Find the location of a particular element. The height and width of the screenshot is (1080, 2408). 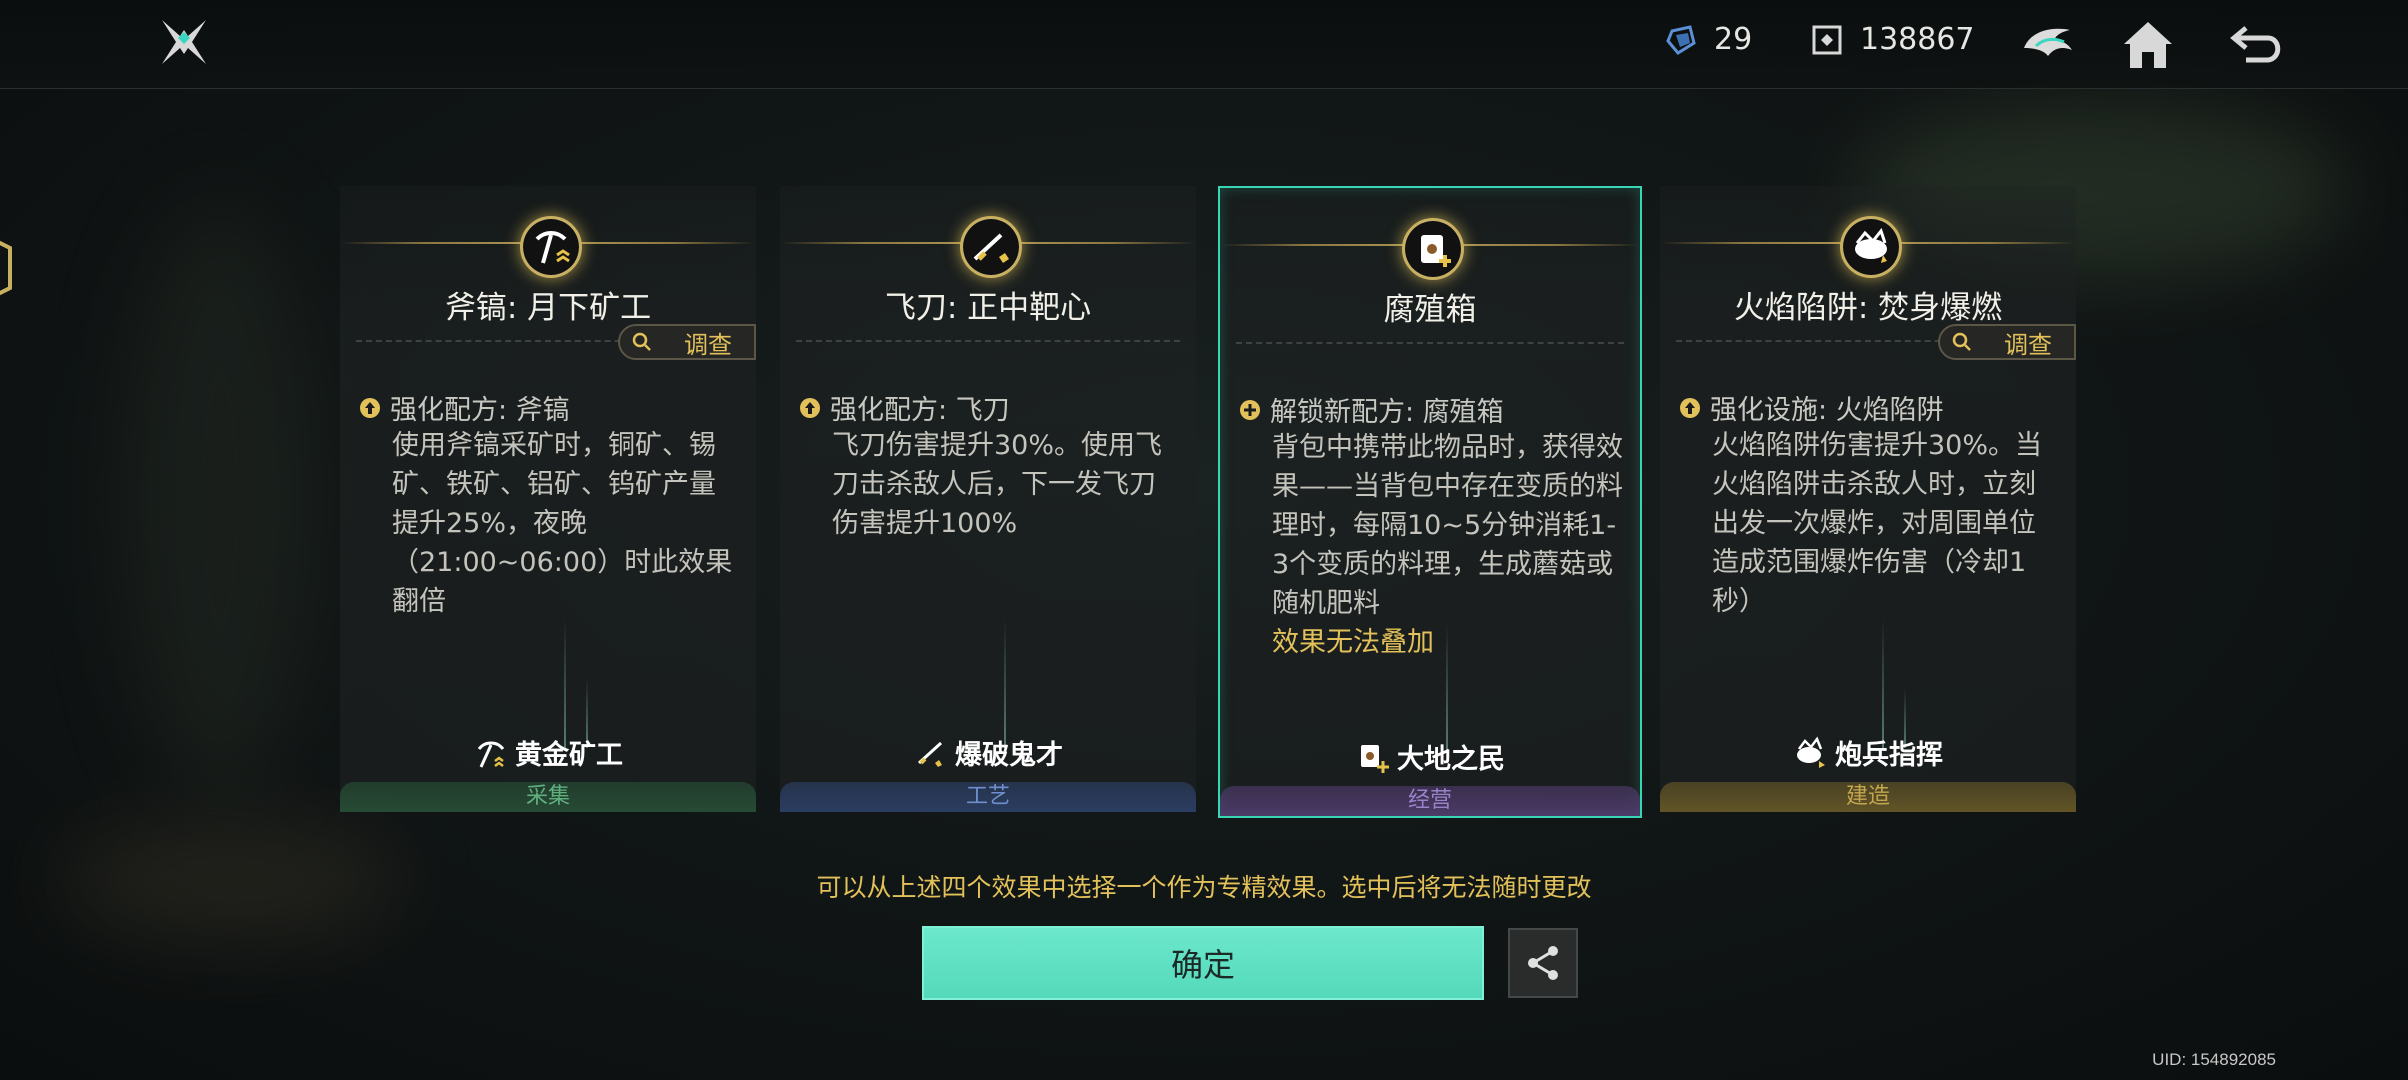

home-icon is located at coordinates (2148, 44).